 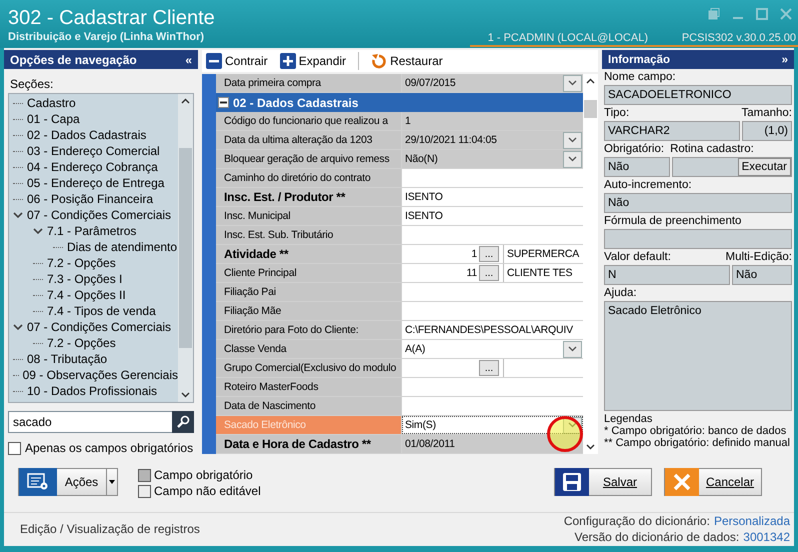 What do you see at coordinates (785, 60) in the screenshot?
I see `collapse-panel-button: »` at bounding box center [785, 60].